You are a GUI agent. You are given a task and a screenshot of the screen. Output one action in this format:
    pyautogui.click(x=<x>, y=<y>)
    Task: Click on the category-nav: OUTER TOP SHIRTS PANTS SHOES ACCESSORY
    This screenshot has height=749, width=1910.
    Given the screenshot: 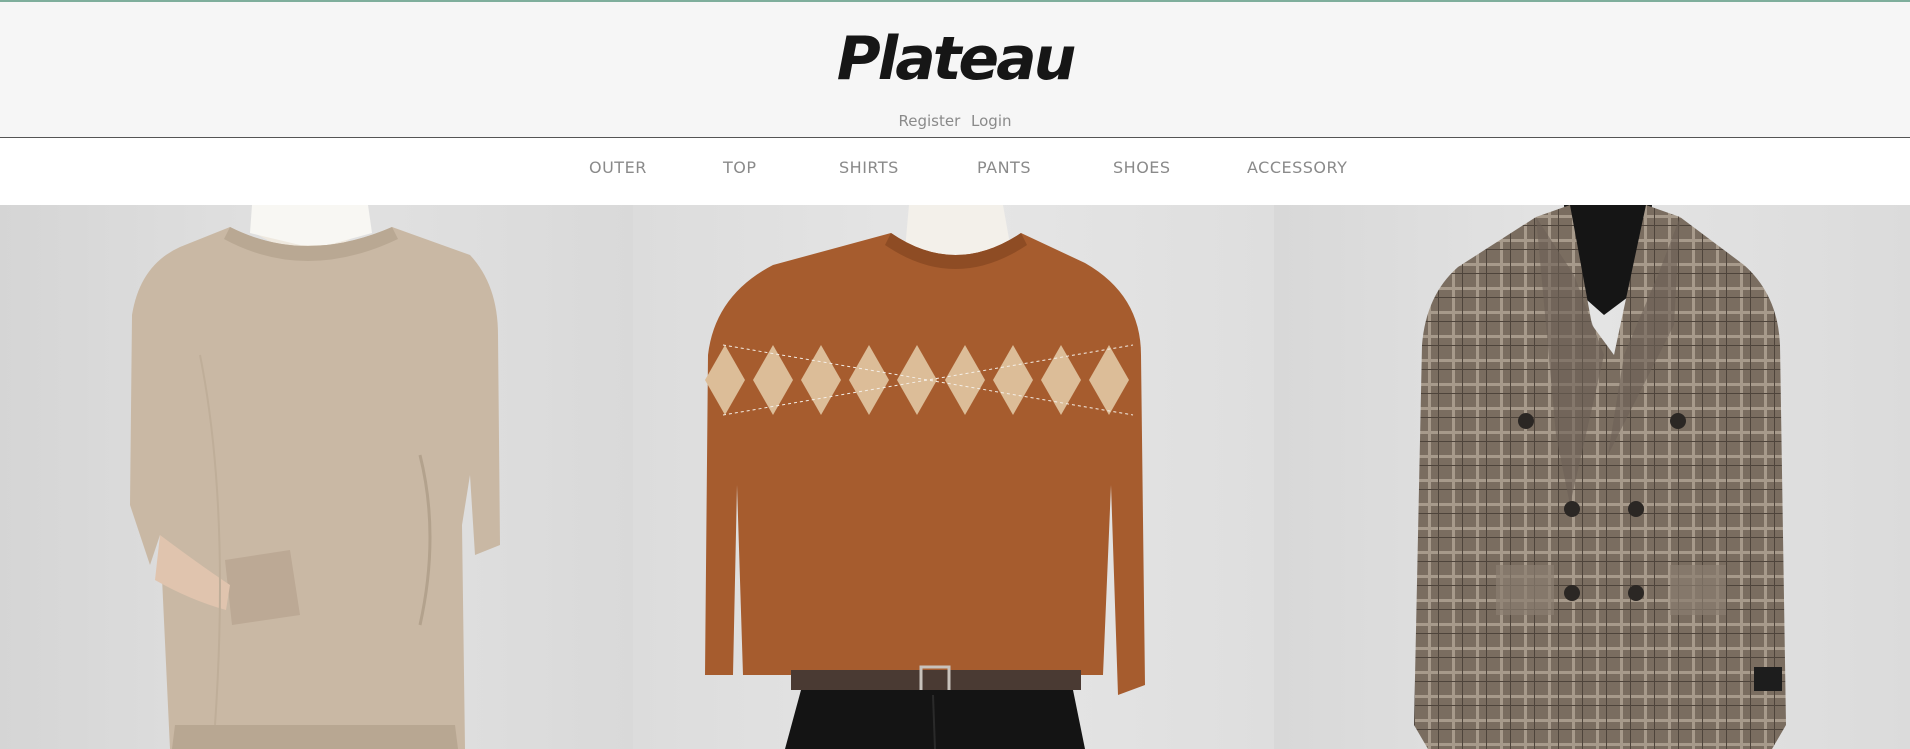 What is the action you would take?
    pyautogui.click(x=955, y=171)
    